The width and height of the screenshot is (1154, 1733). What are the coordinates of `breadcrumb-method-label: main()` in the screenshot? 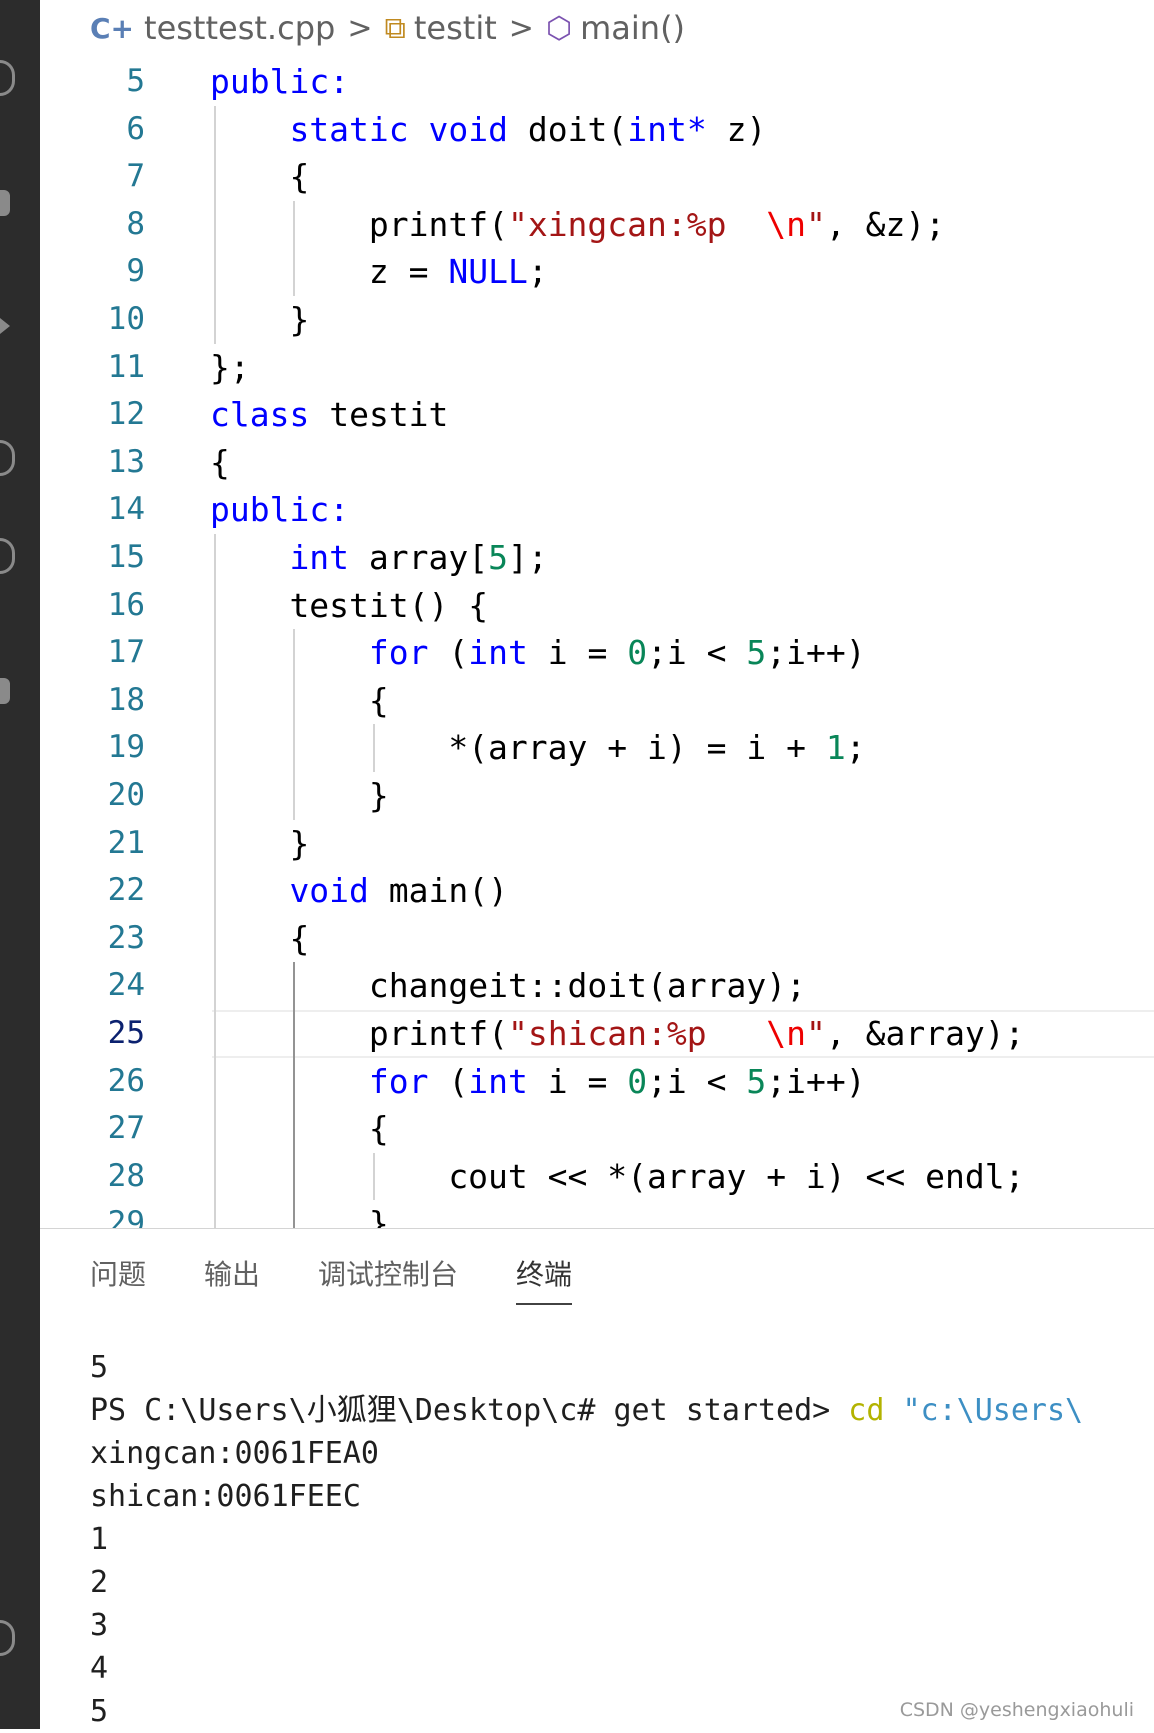 It's located at (633, 28).